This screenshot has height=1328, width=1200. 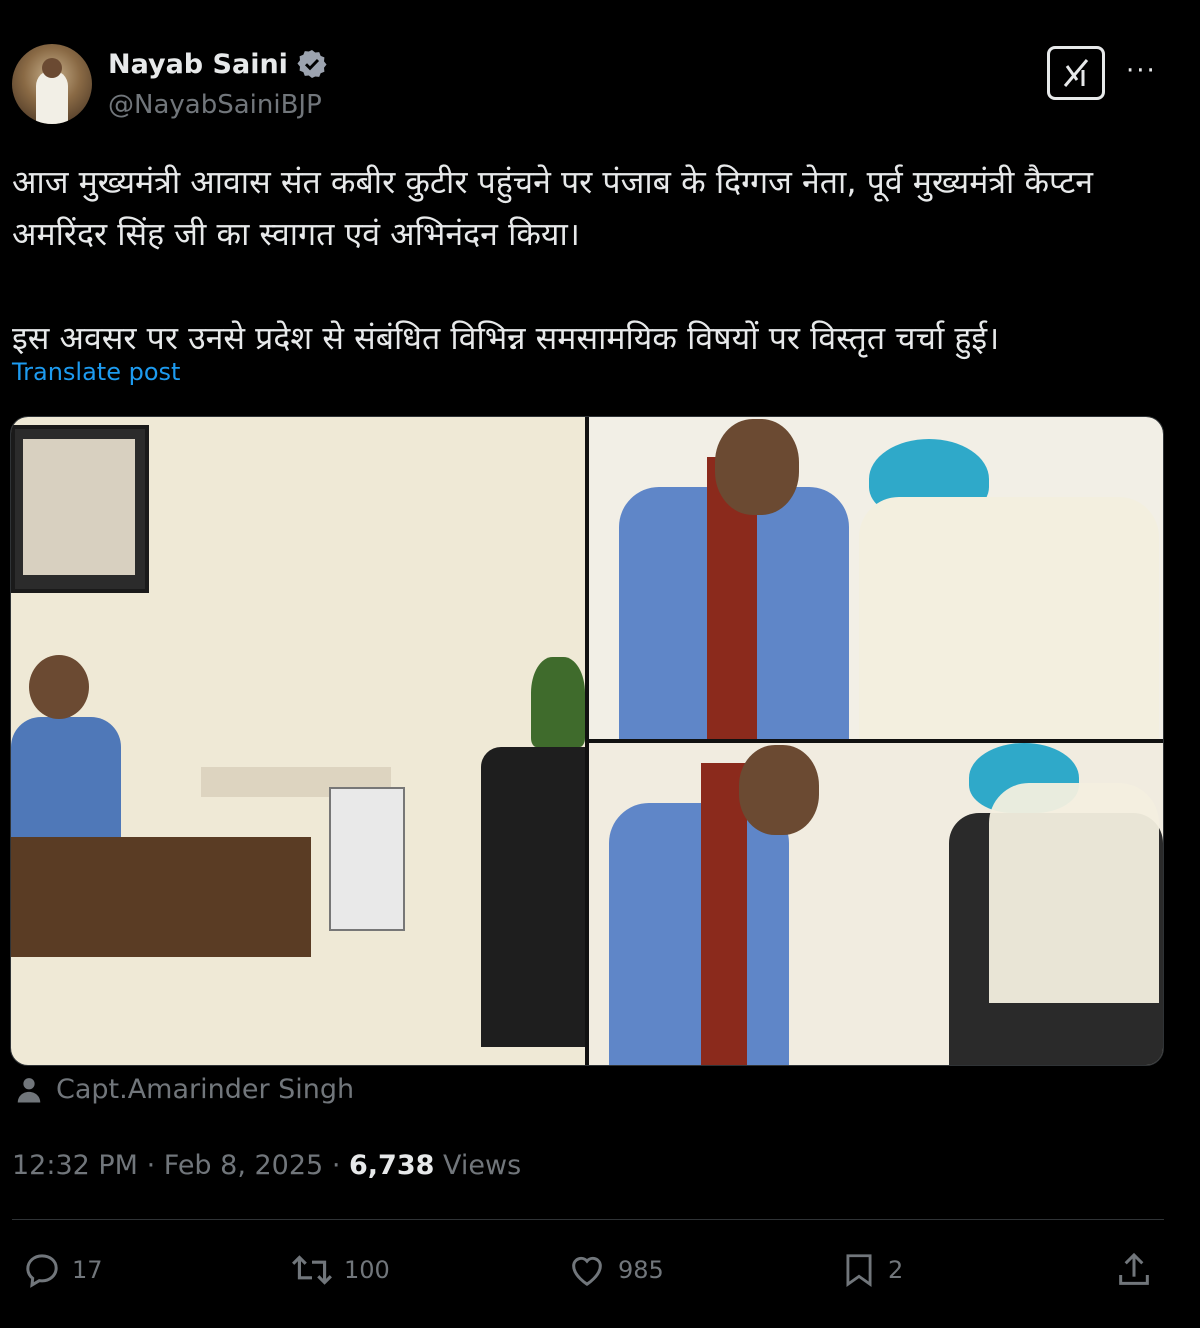 I want to click on grok-button, so click(x=1076, y=73).